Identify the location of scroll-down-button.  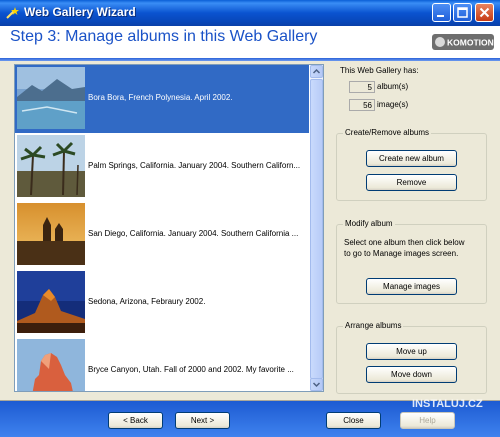
(316, 384).